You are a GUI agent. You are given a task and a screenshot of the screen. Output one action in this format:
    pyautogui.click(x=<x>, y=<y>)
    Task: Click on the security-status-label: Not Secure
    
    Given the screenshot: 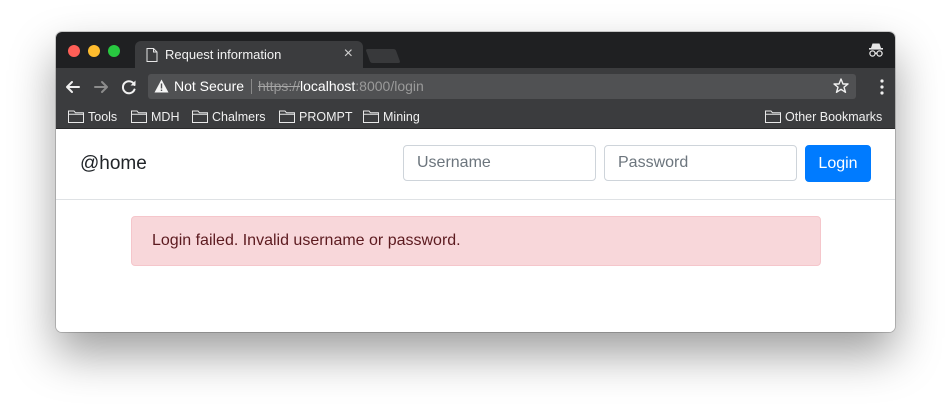 What is the action you would take?
    pyautogui.click(x=209, y=86)
    